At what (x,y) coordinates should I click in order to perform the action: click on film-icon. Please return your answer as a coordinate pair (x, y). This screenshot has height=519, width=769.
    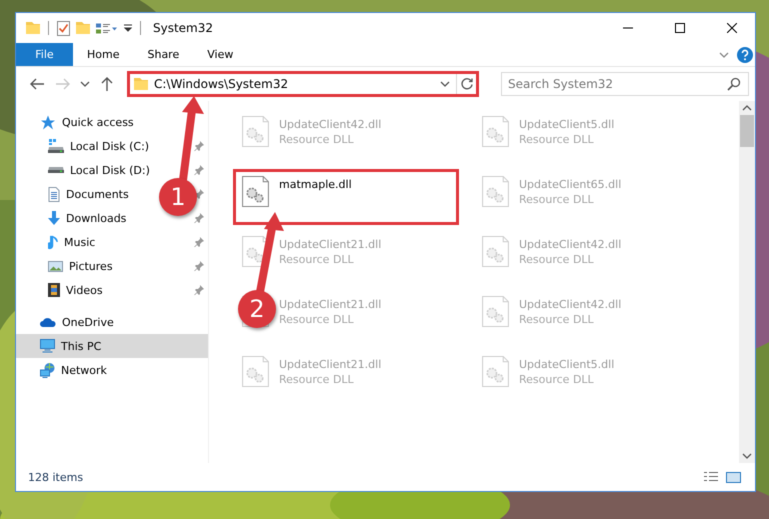
    Looking at the image, I should click on (54, 290).